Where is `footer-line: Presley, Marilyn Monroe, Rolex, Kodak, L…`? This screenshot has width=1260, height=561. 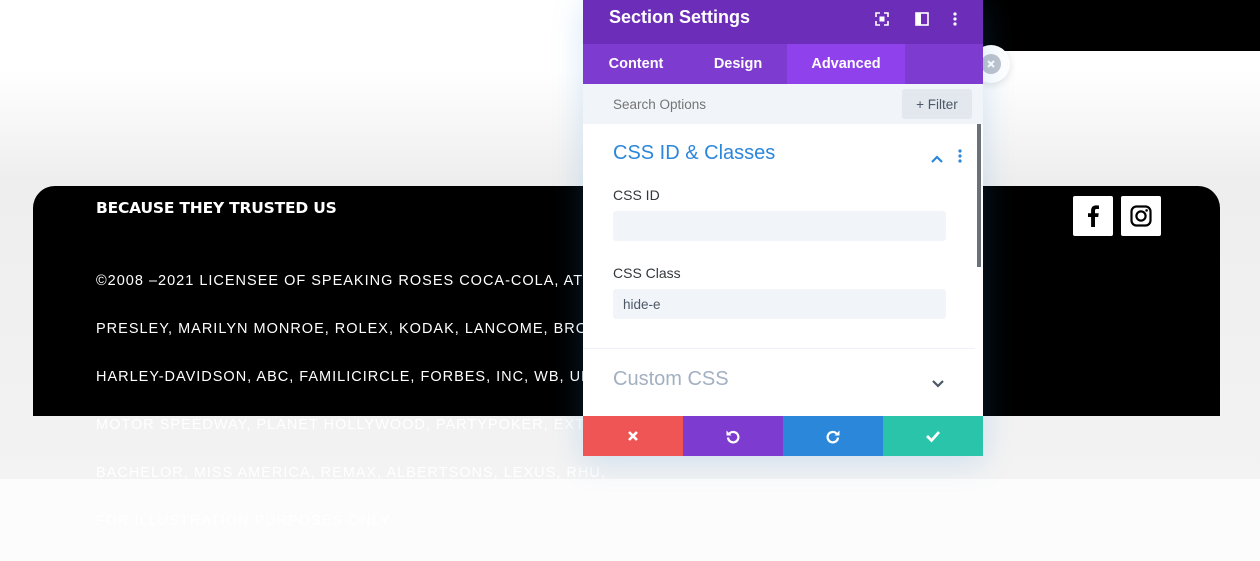
footer-line: Presley, Marilyn Monroe, Rolex, Kodak, L… is located at coordinates (349, 329).